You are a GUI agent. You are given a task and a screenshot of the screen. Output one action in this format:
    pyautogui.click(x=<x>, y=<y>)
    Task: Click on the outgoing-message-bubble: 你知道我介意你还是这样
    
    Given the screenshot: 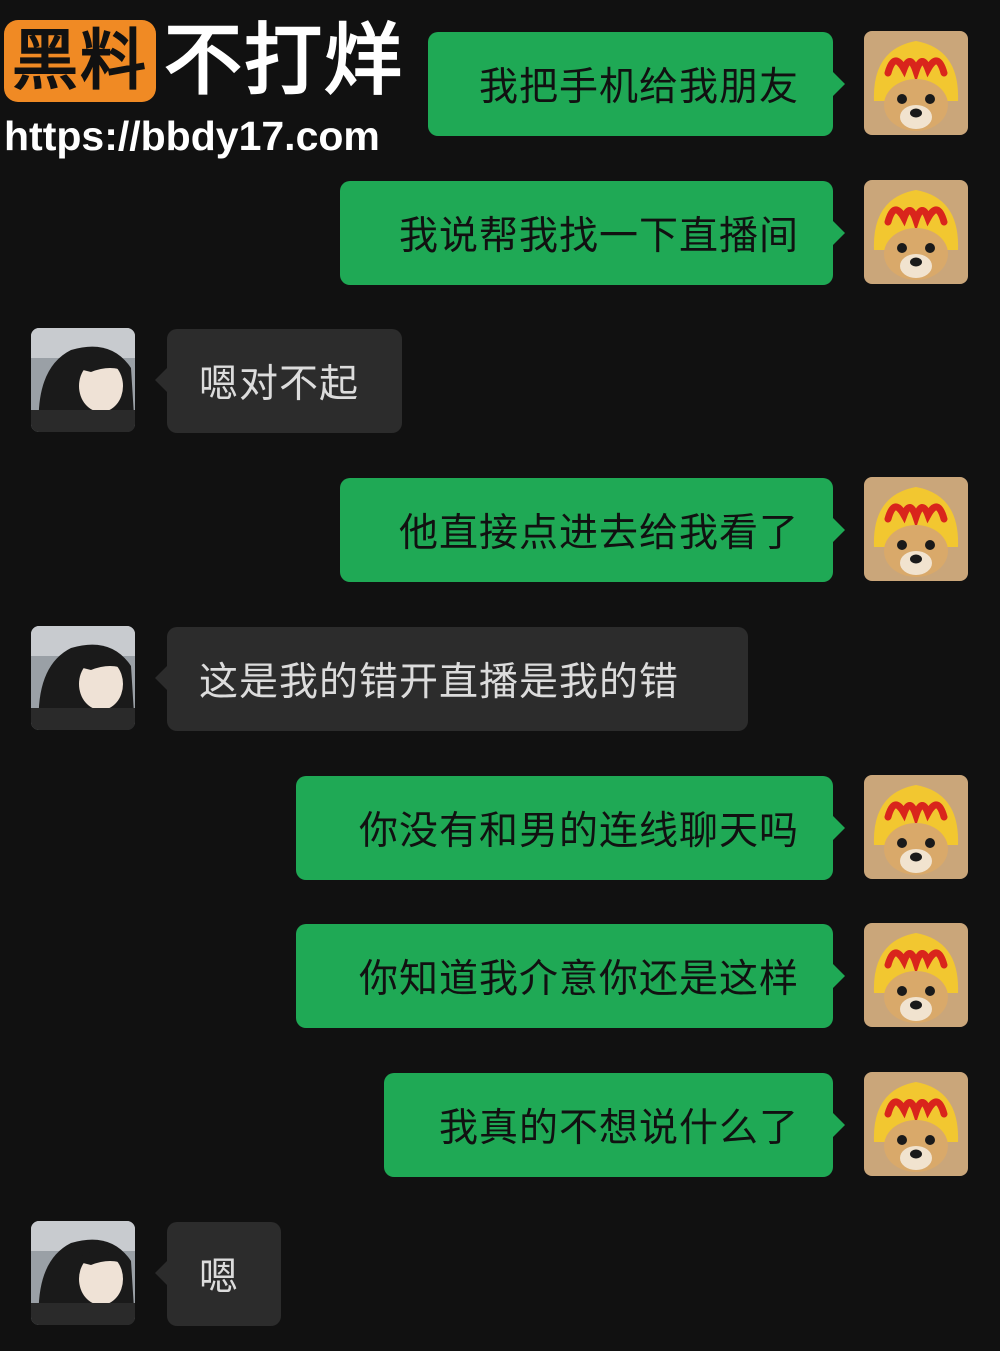 What is the action you would take?
    pyautogui.click(x=564, y=976)
    